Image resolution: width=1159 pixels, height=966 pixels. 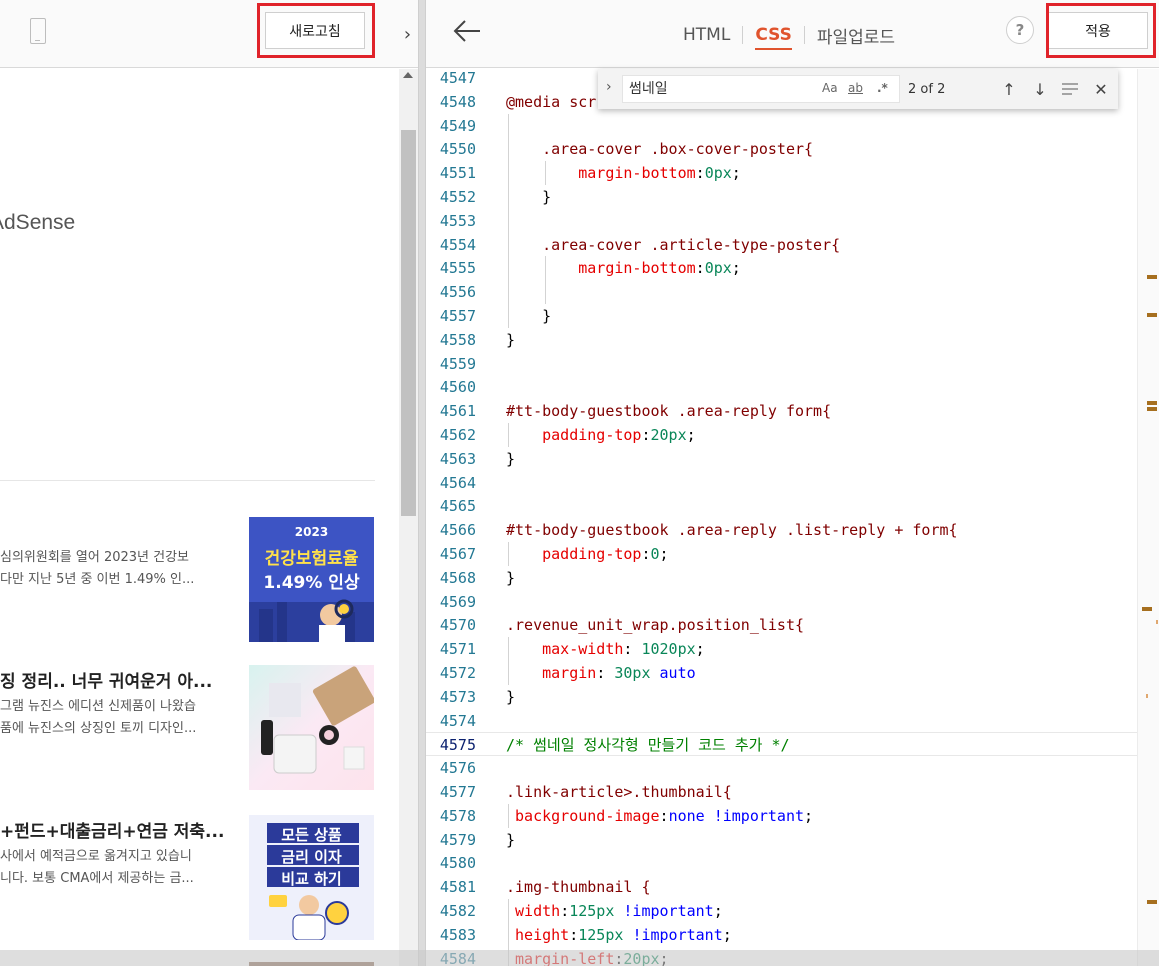 What do you see at coordinates (782, 506) in the screenshot?
I see `code-line: 4565` at bounding box center [782, 506].